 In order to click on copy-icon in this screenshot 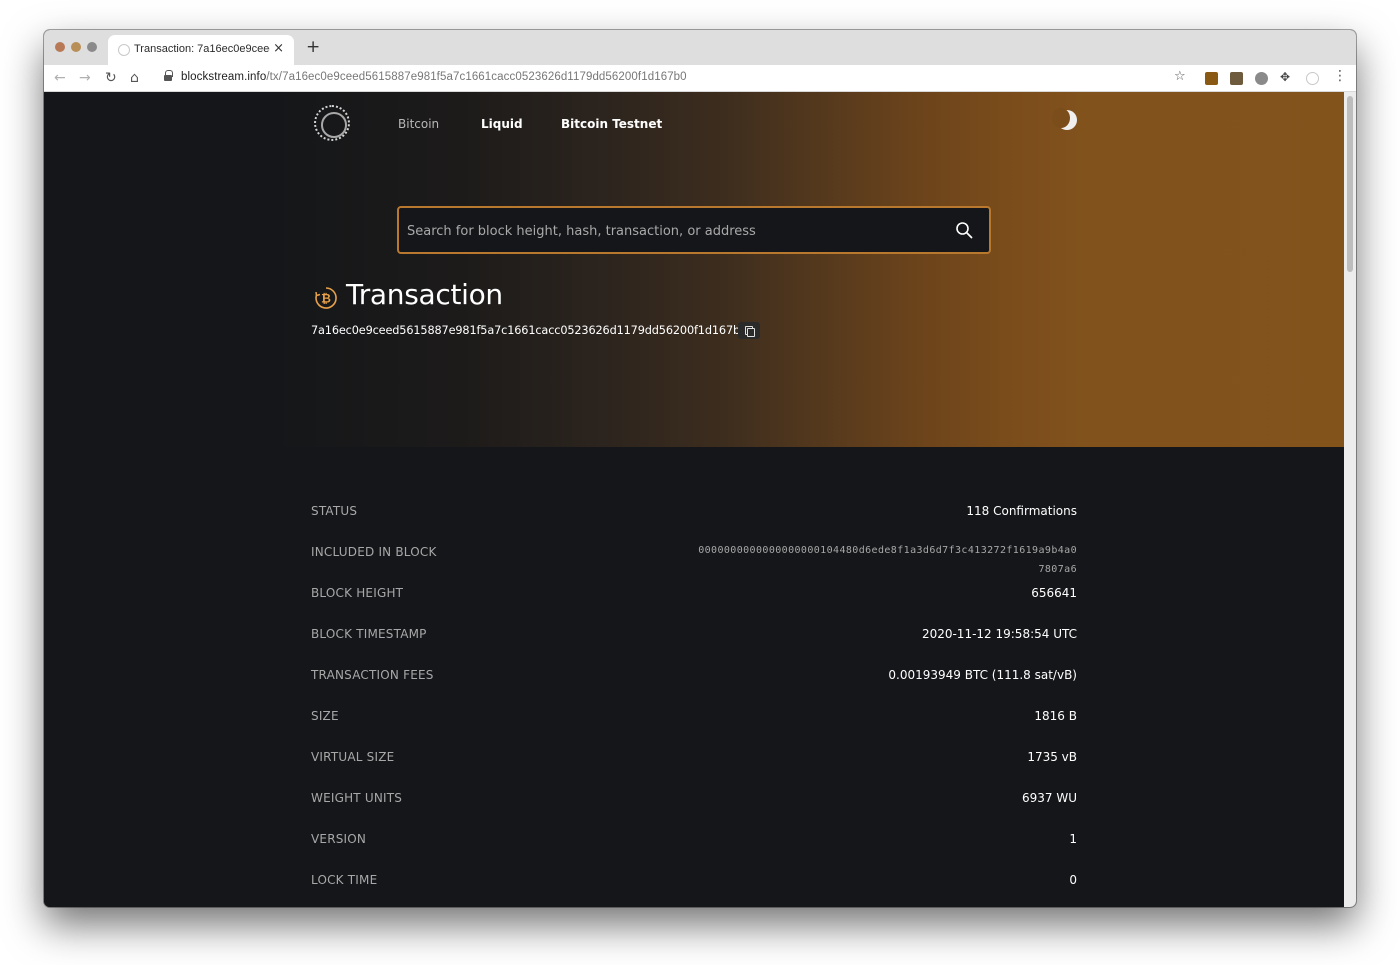, I will do `click(749, 330)`.